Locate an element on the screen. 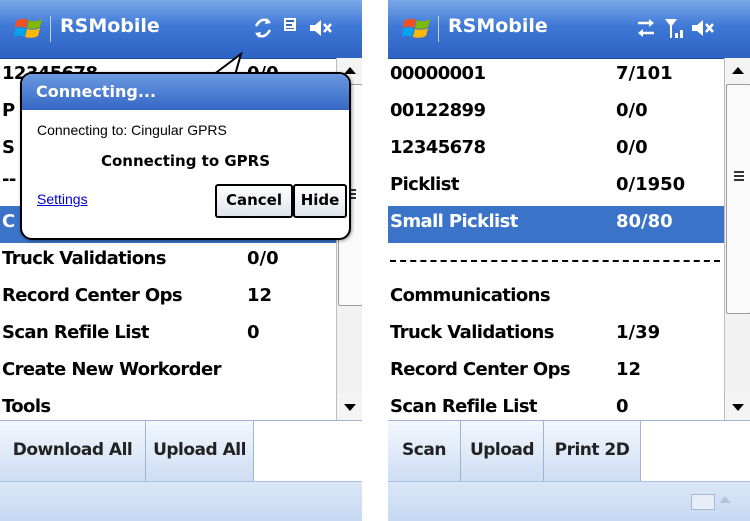 This screenshot has height=521, width=750. button-label: Upload All is located at coordinates (199, 450).